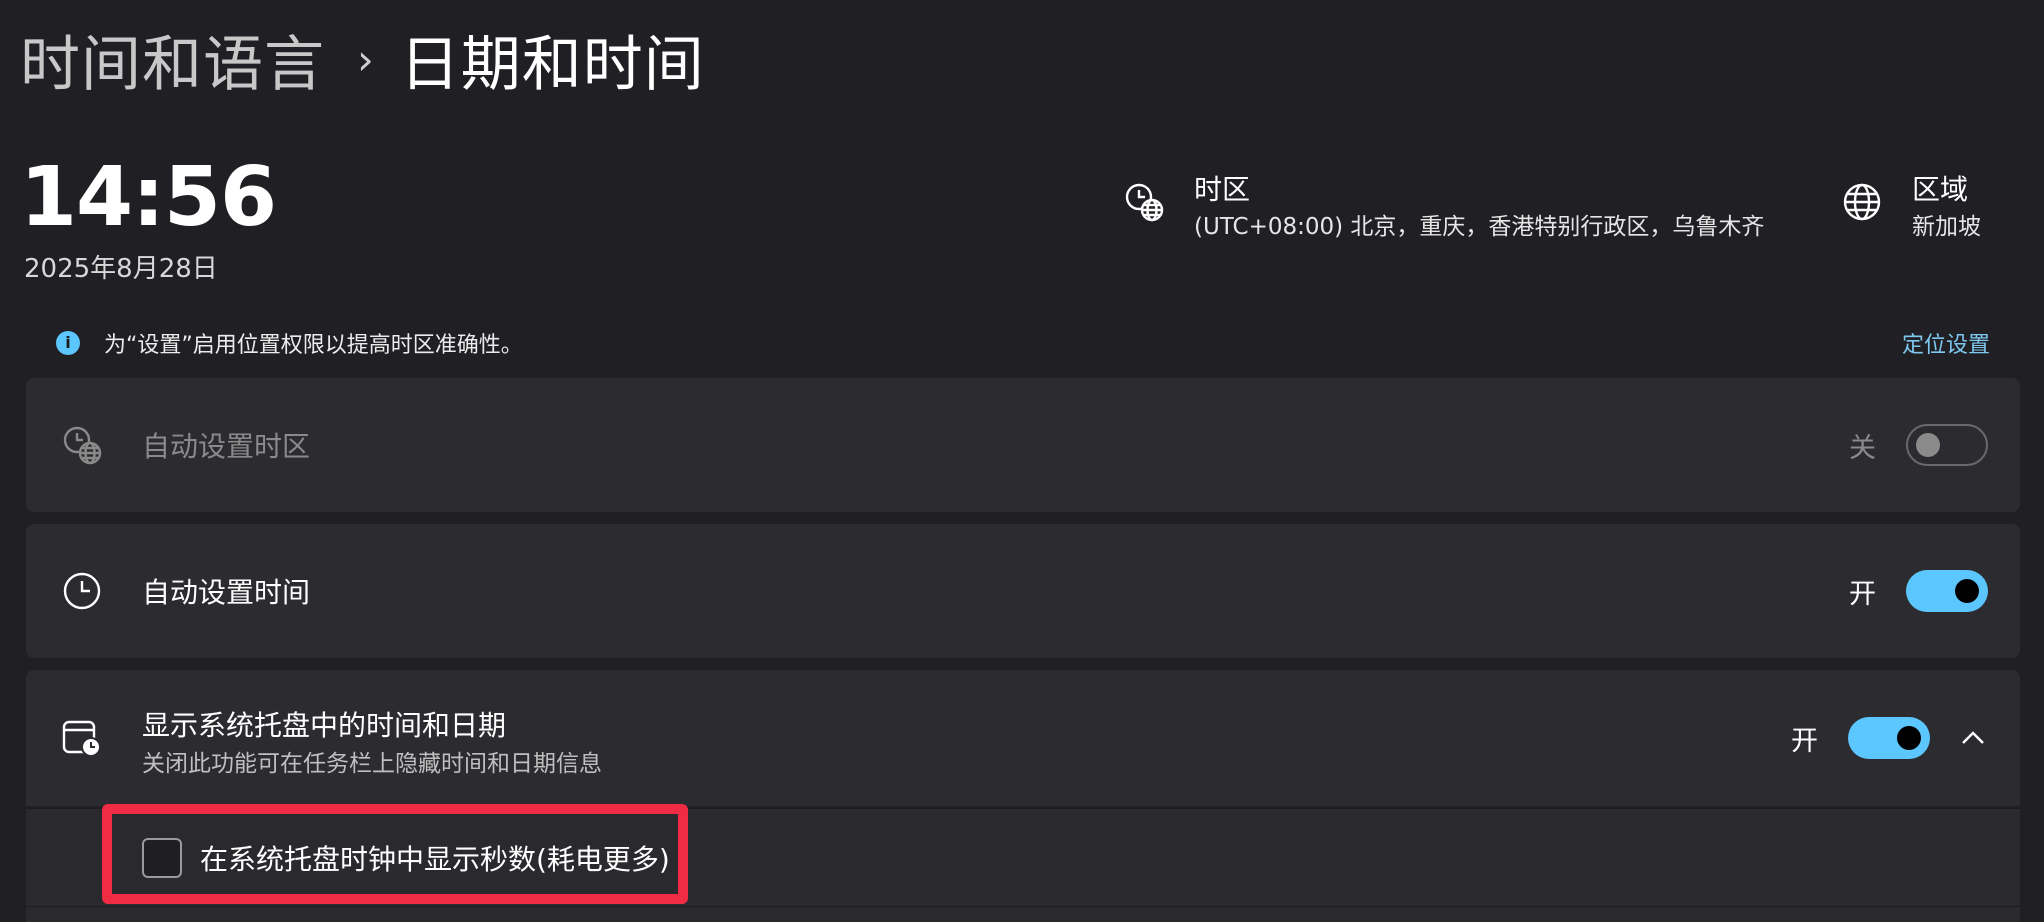 Image resolution: width=2044 pixels, height=922 pixels. I want to click on tray-time-toggle-area: 开, so click(1889, 738).